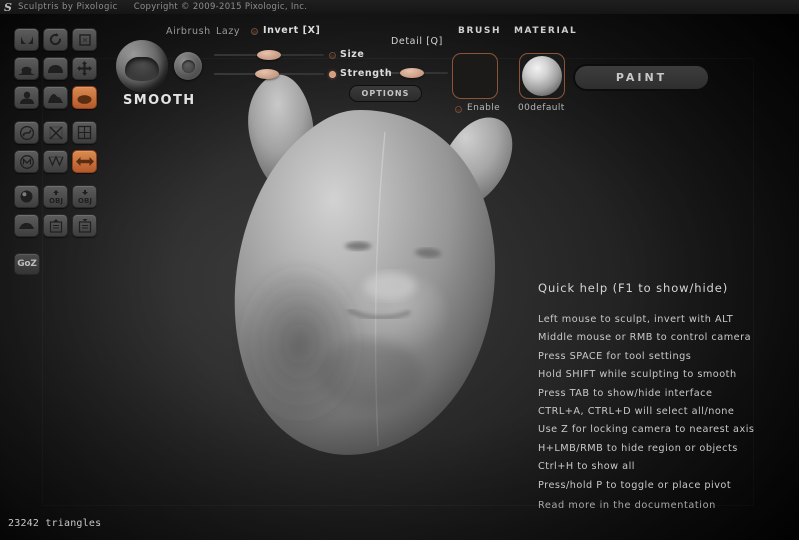 The image size is (799, 540). What do you see at coordinates (55, 523) in the screenshot?
I see `triangle-count-status: 23242 triangles` at bounding box center [55, 523].